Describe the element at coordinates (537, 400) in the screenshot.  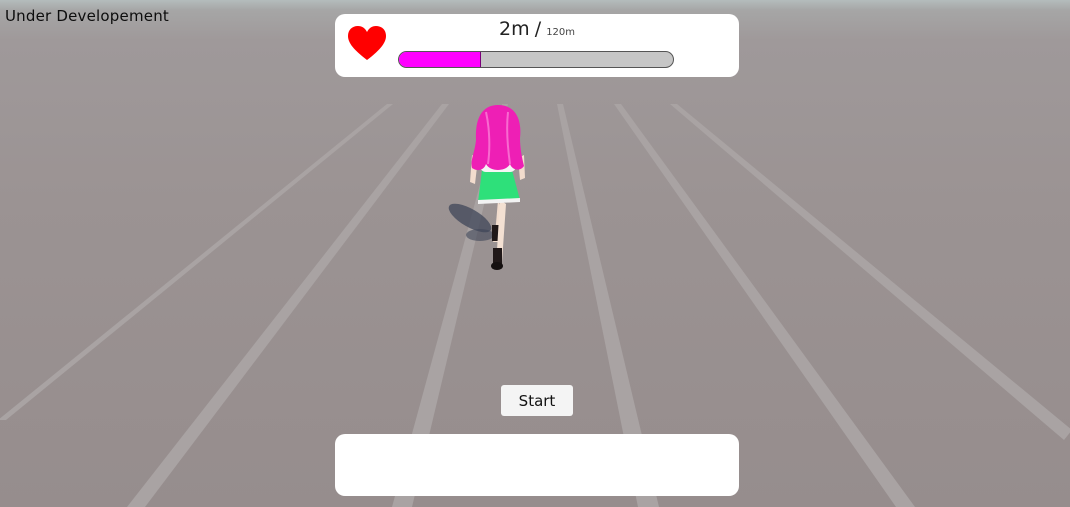
I see `start-button: Start` at that location.